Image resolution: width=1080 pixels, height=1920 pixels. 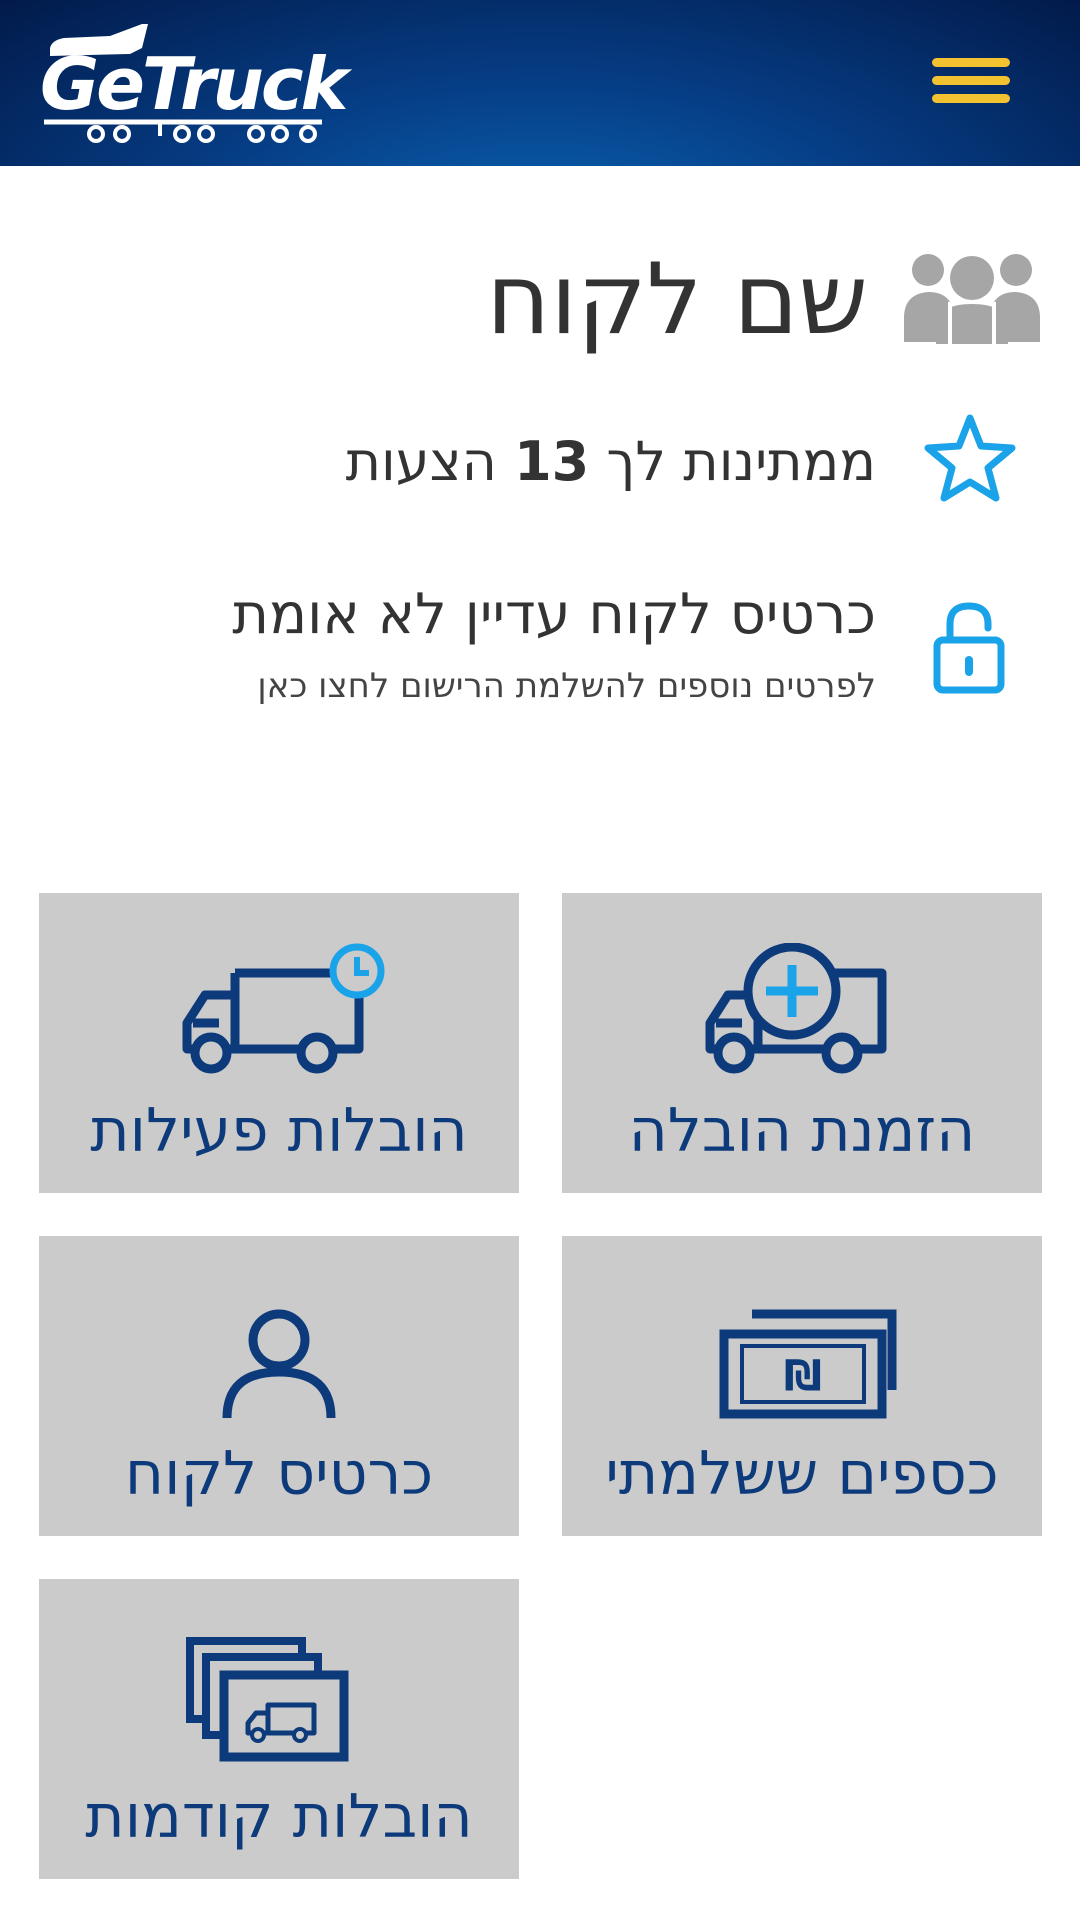 What do you see at coordinates (566, 686) in the screenshot?
I see `complete-registration-link: לפרטים נוספים להשלמת הרישום לחצו כאן` at bounding box center [566, 686].